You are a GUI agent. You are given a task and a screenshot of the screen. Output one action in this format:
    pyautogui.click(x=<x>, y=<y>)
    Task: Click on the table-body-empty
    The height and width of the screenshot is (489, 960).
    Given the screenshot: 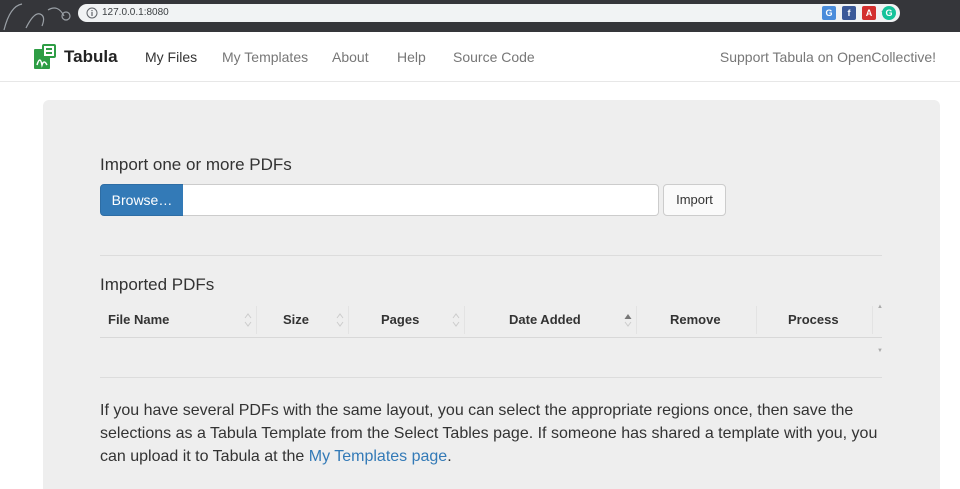 What is the action you would take?
    pyautogui.click(x=491, y=352)
    